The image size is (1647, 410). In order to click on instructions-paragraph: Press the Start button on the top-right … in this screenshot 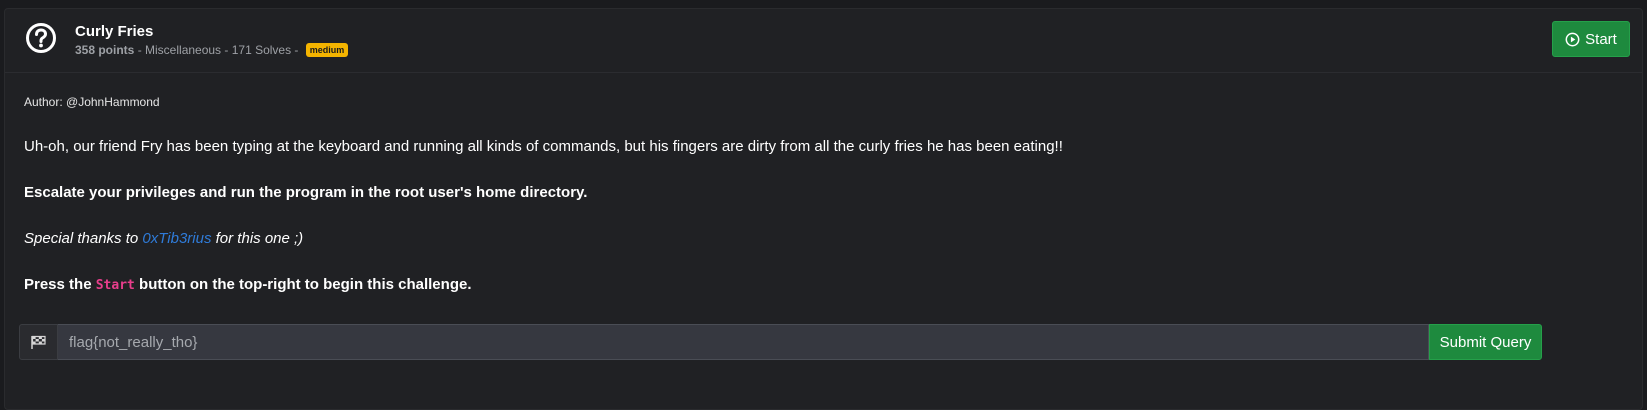, I will do `click(248, 284)`.